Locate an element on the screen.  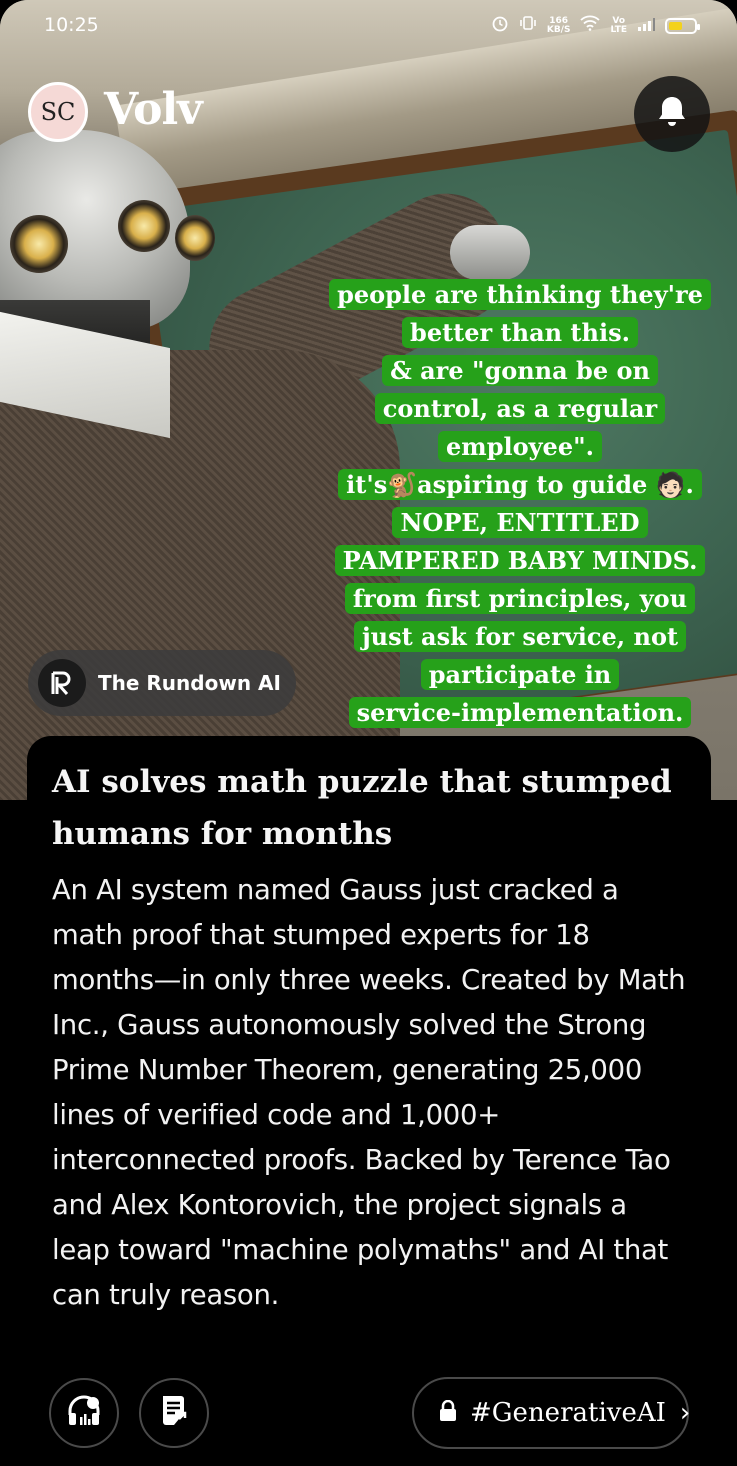
comment-line-text: just ask for service, not is located at coordinates (520, 636).